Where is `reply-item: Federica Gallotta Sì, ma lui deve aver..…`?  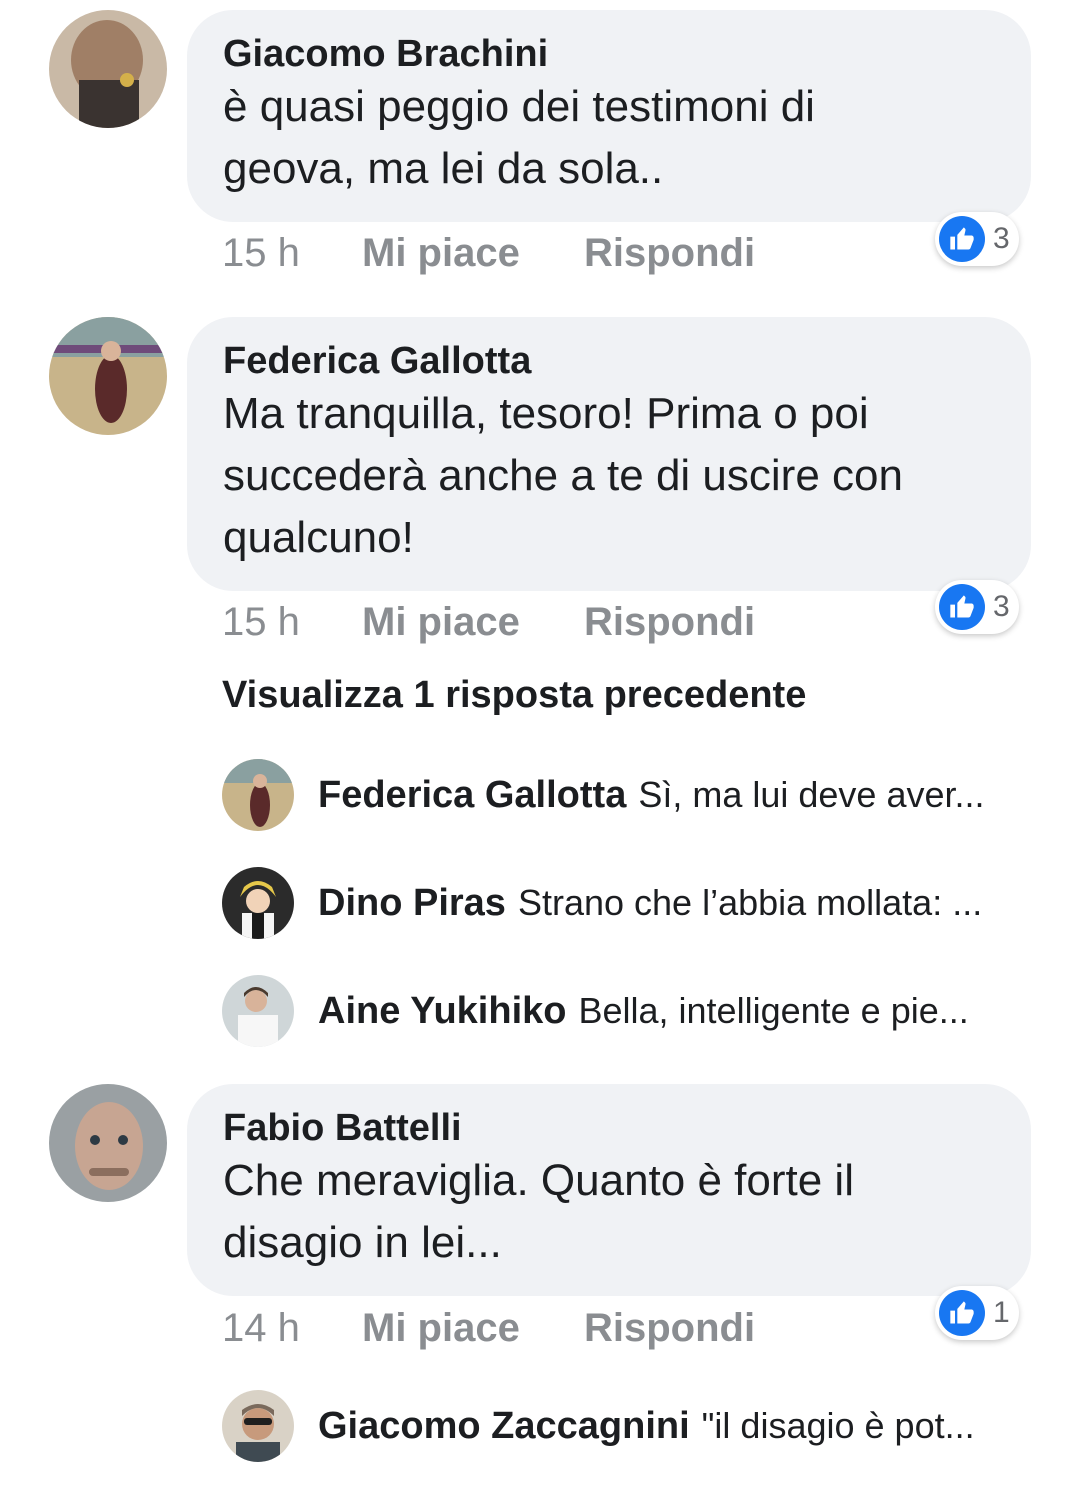
reply-item: Federica Gallotta Sì, ma lui deve aver..… is located at coordinates (632, 795).